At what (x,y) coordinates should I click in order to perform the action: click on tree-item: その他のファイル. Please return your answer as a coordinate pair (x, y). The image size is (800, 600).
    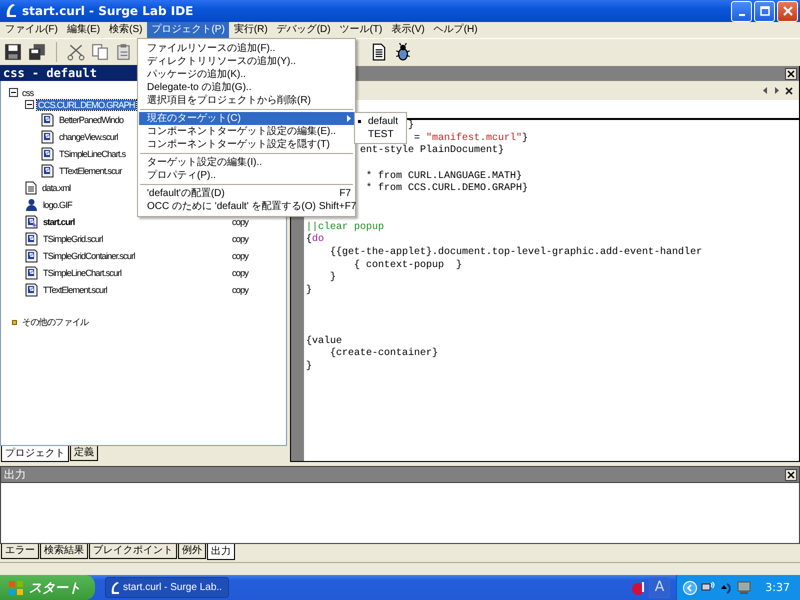
    Looking at the image, I should click on (55, 322).